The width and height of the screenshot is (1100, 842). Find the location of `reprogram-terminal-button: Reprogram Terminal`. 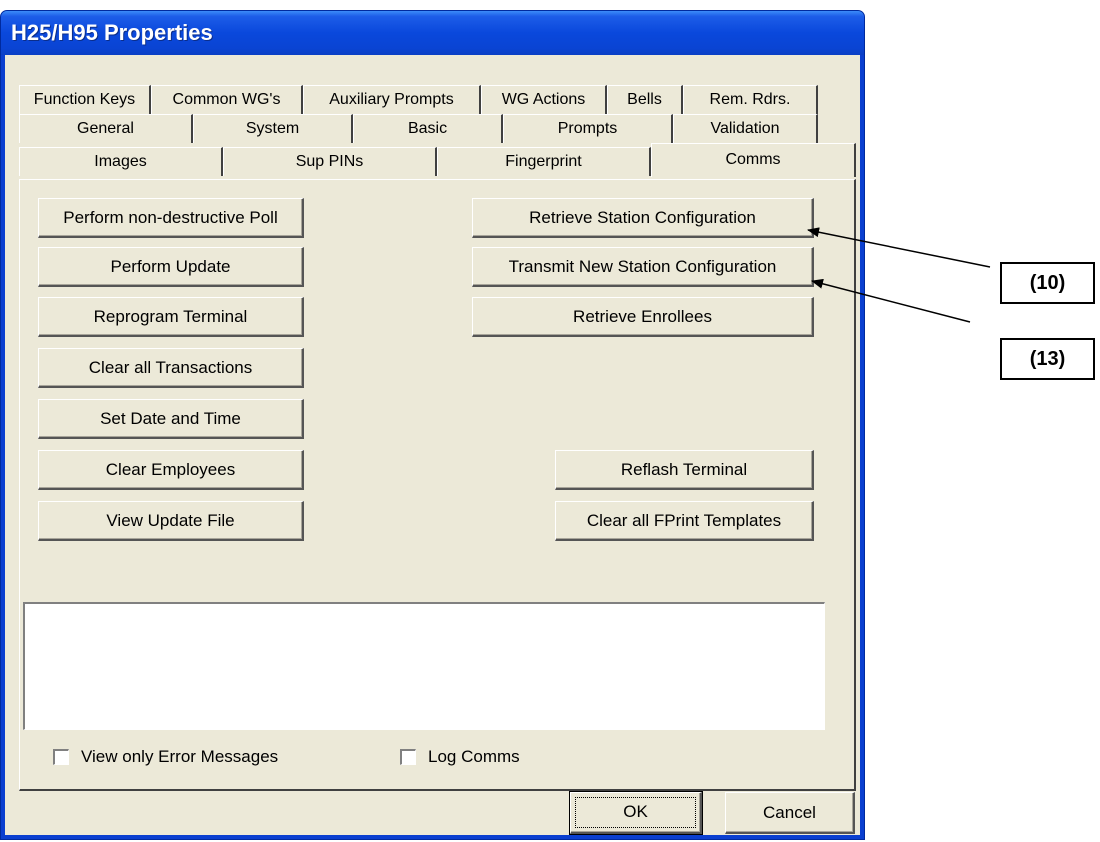

reprogram-terminal-button: Reprogram Terminal is located at coordinates (171, 317).